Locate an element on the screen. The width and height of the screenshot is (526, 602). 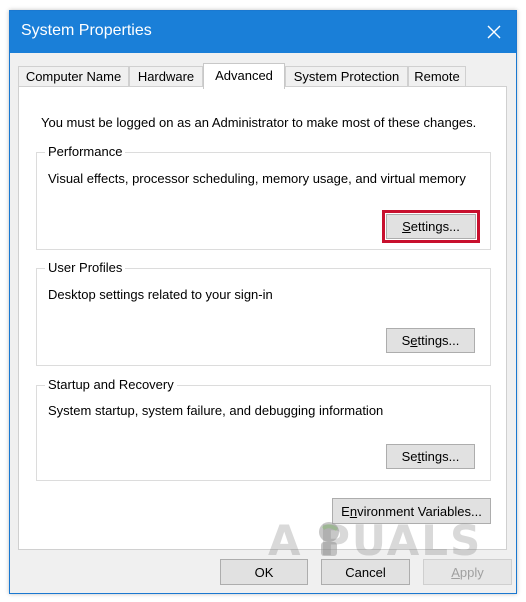
group-description: Desktop settings related to your sign-in is located at coordinates (160, 294).